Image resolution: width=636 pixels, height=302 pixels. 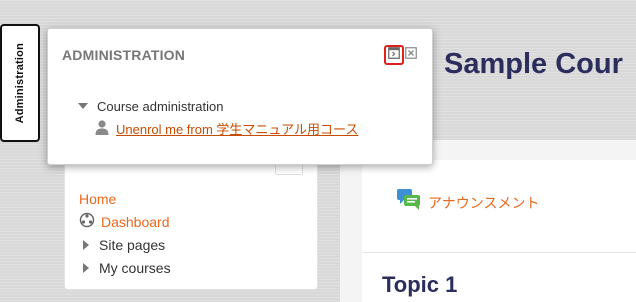 I want to click on unenrol-link: Unenrol me from 学生マニュアル用コース, so click(x=237, y=128).